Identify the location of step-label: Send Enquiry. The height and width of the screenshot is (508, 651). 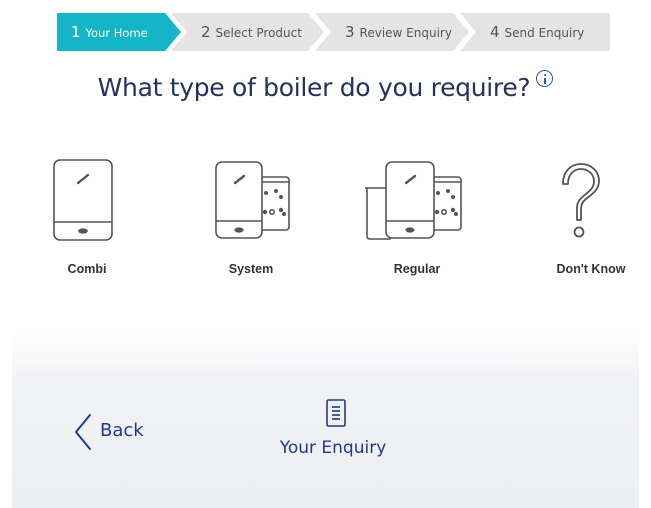
(544, 33).